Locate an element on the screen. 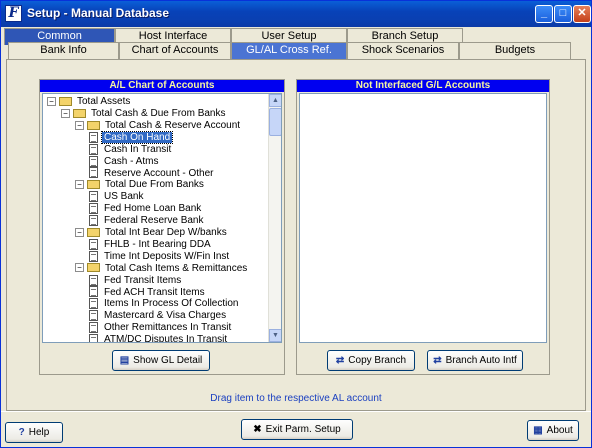 The image size is (592, 448). tree-account-node: Mastercard & Visa Charges is located at coordinates (158, 316).